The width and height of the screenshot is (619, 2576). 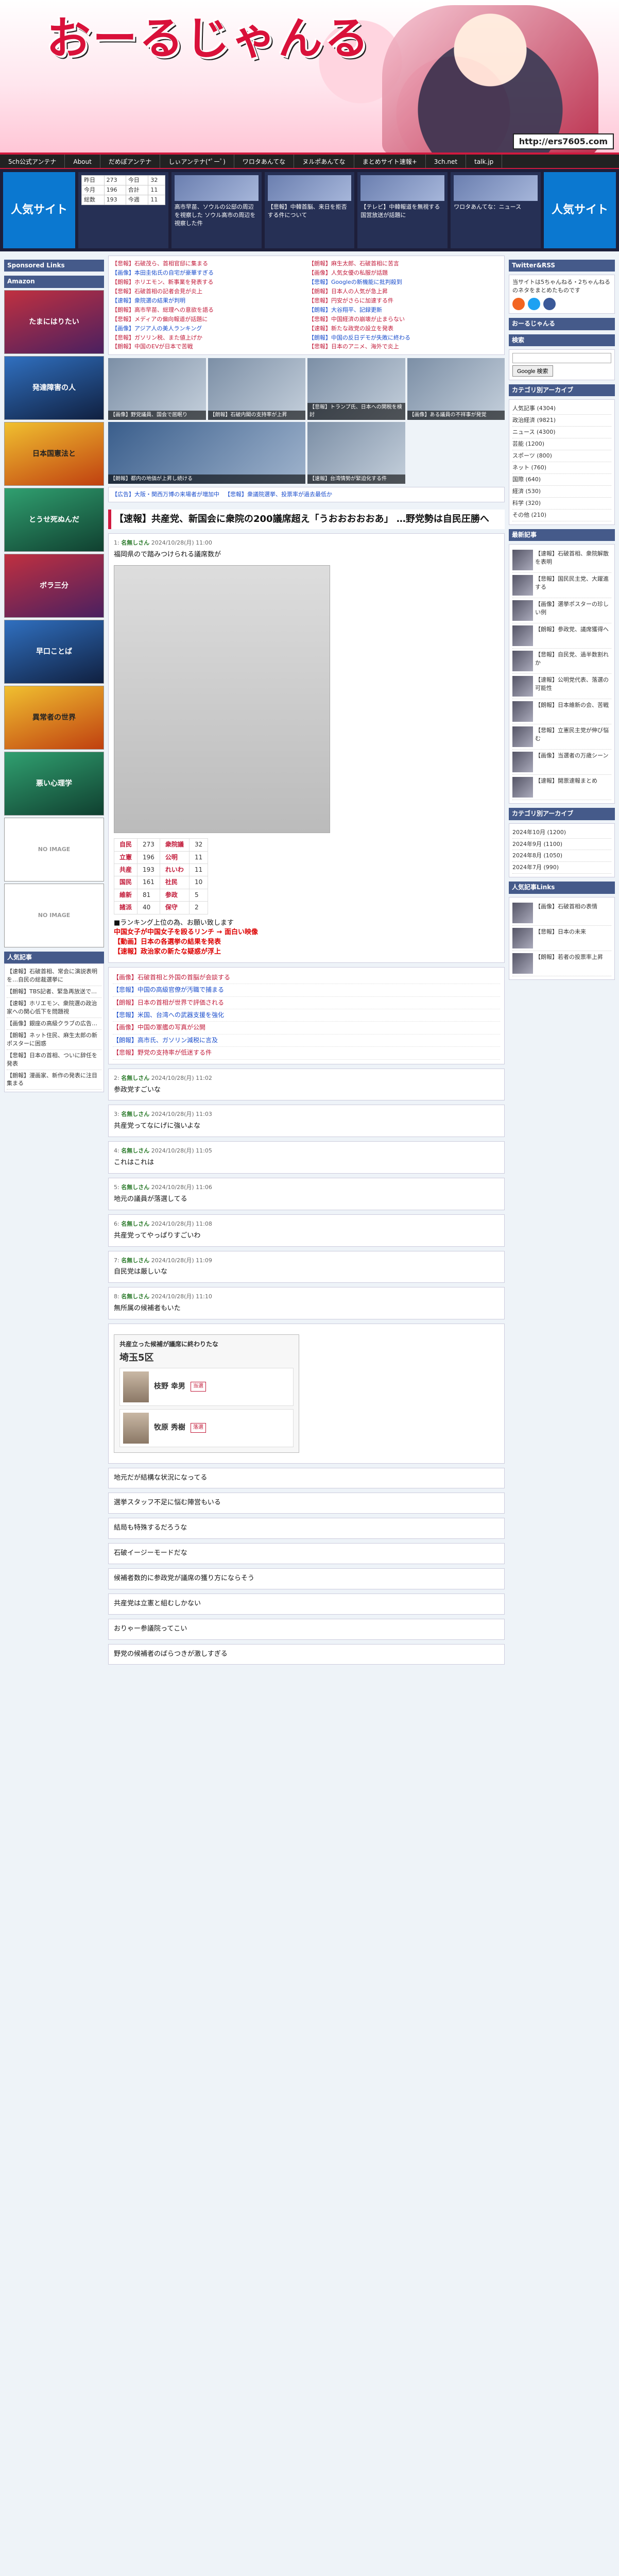 I want to click on sidebar-link: 経済 (530), so click(x=561, y=492).